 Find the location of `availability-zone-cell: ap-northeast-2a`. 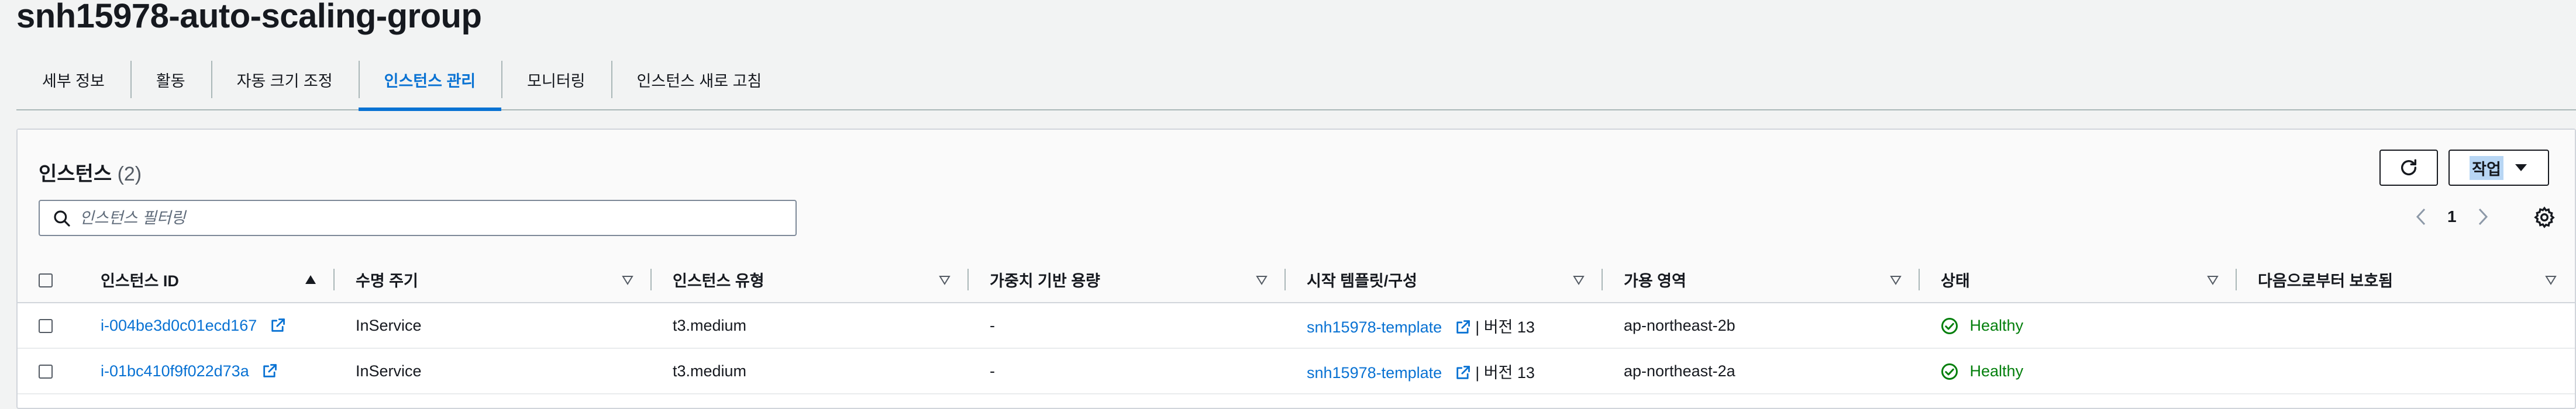

availability-zone-cell: ap-northeast-2a is located at coordinates (1761, 371).